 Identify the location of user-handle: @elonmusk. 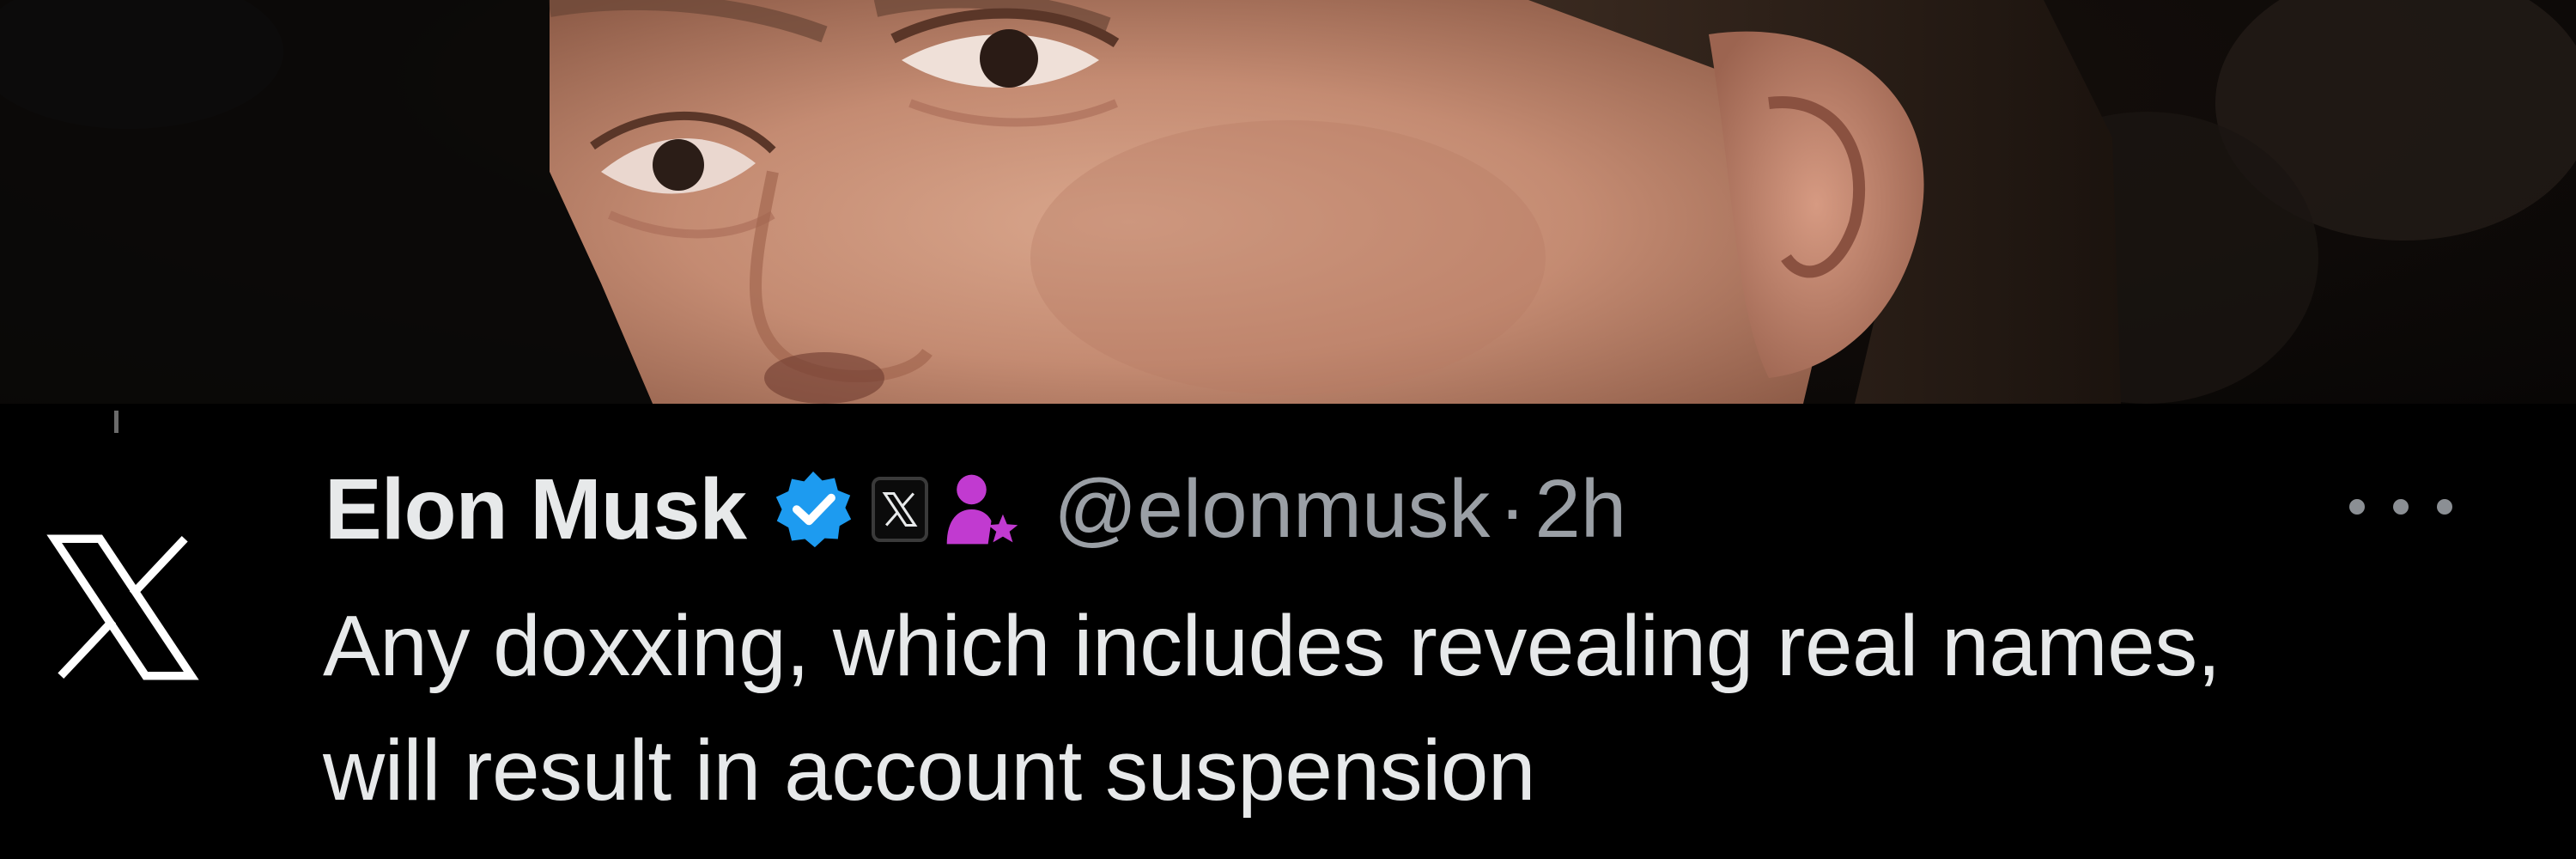
(1272, 510).